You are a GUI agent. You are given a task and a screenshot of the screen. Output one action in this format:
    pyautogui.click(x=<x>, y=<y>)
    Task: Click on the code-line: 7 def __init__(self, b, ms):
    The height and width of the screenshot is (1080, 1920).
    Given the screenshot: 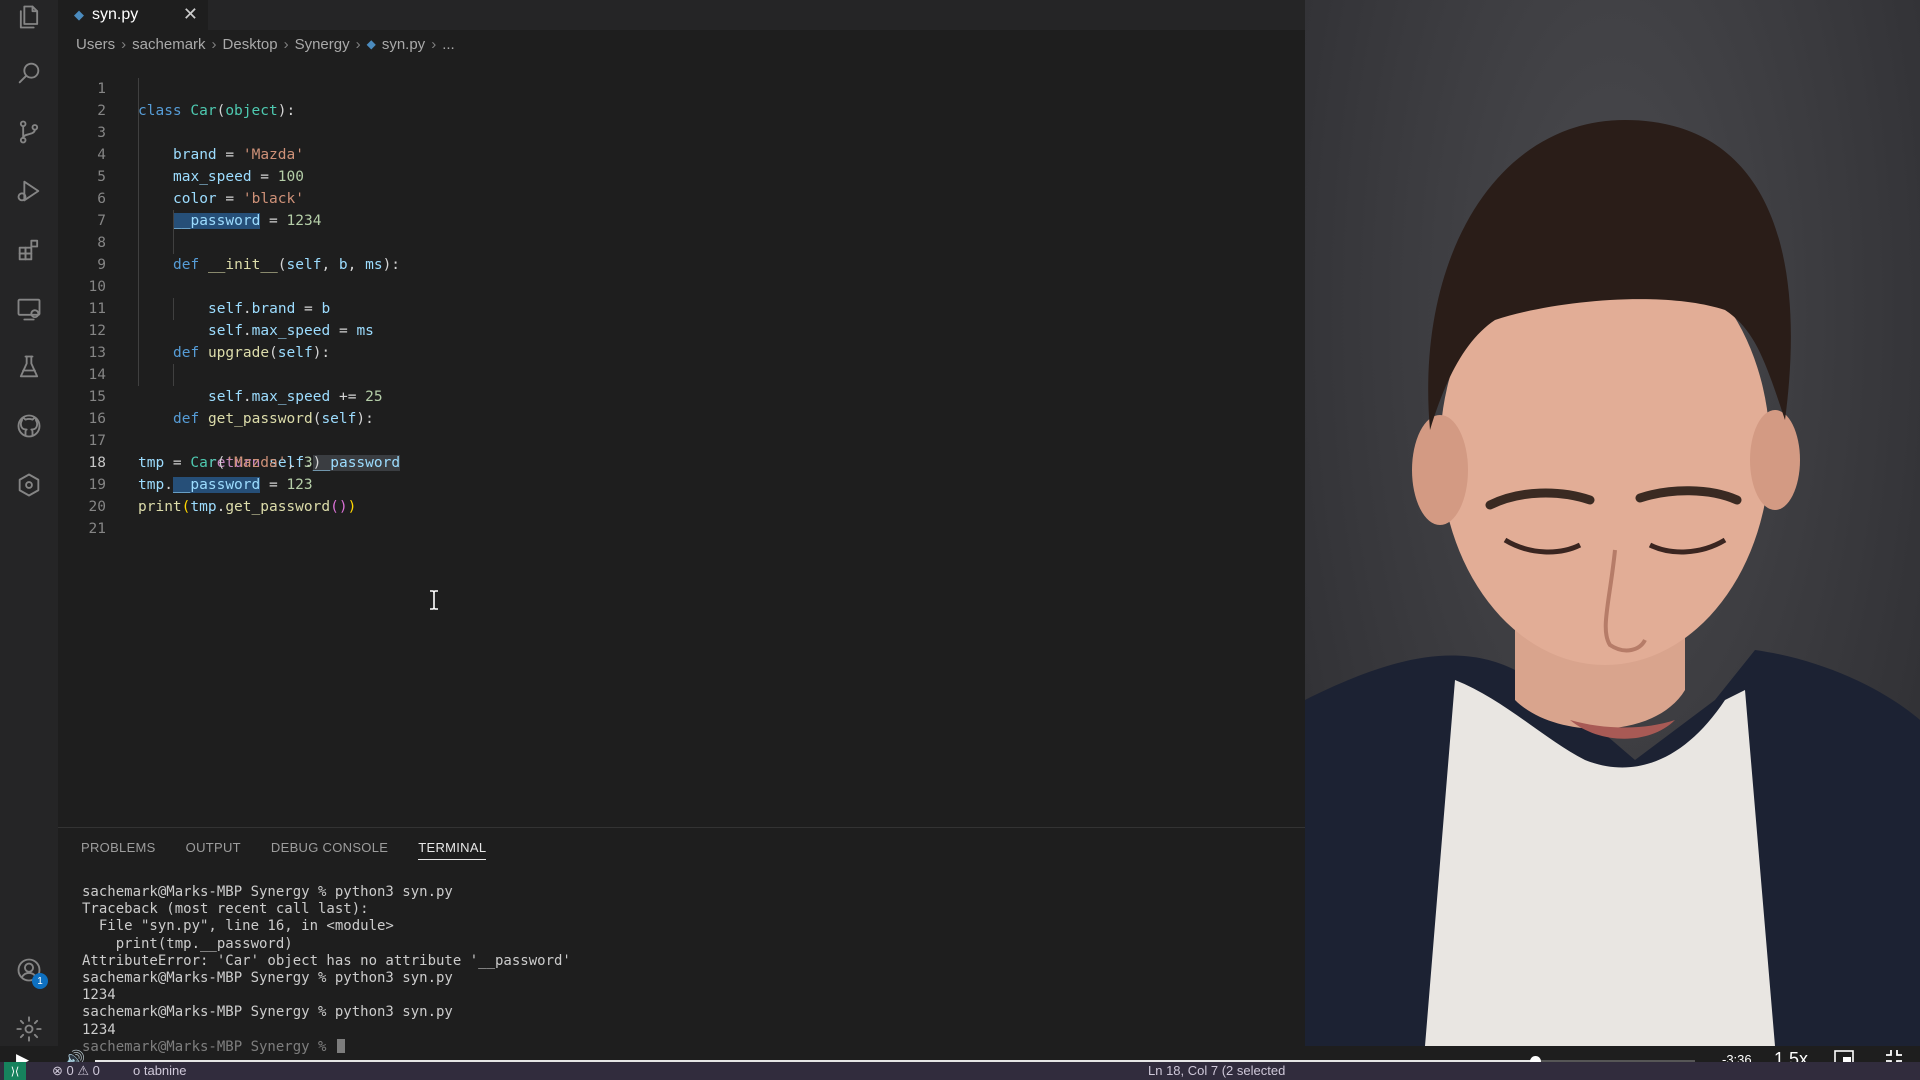 What is the action you would take?
    pyautogui.click(x=681, y=230)
    